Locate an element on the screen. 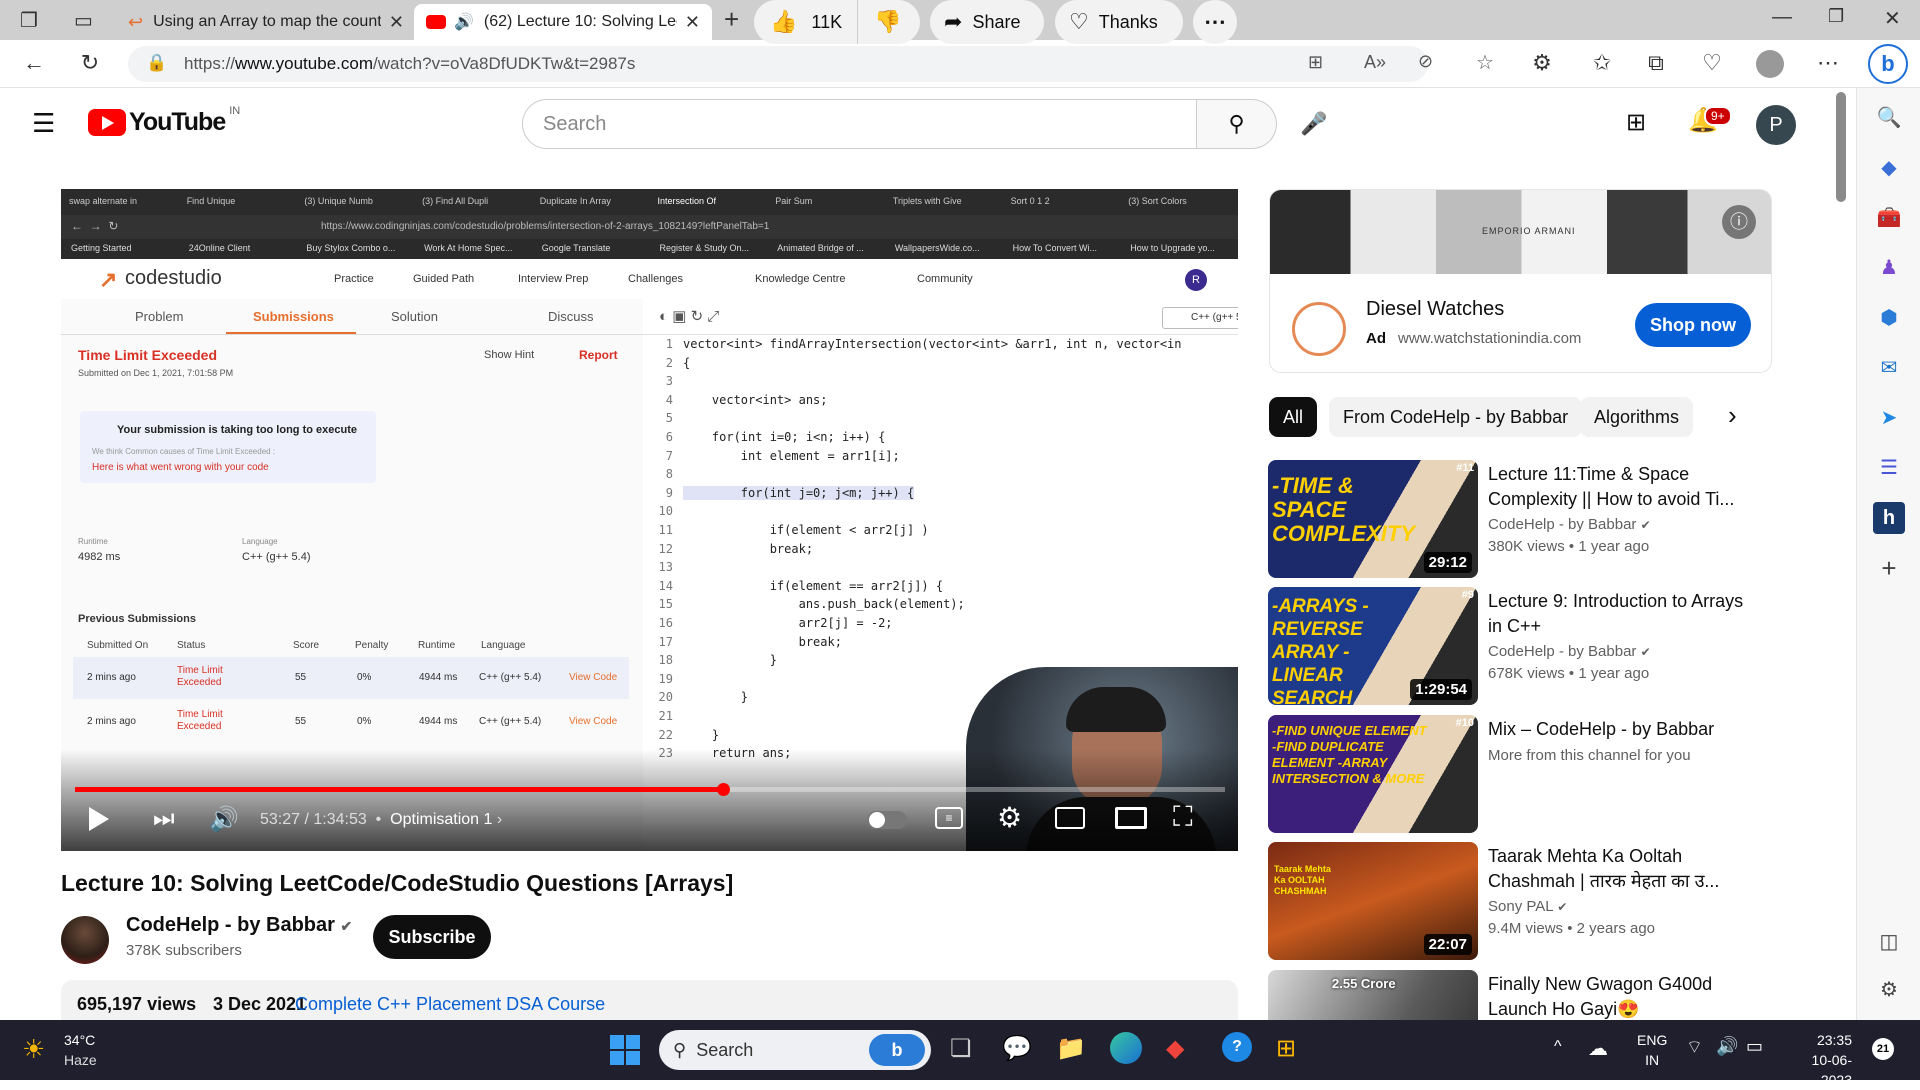 The width and height of the screenshot is (1920, 1090). bing-copilot-icon: b is located at coordinates (1888, 64).